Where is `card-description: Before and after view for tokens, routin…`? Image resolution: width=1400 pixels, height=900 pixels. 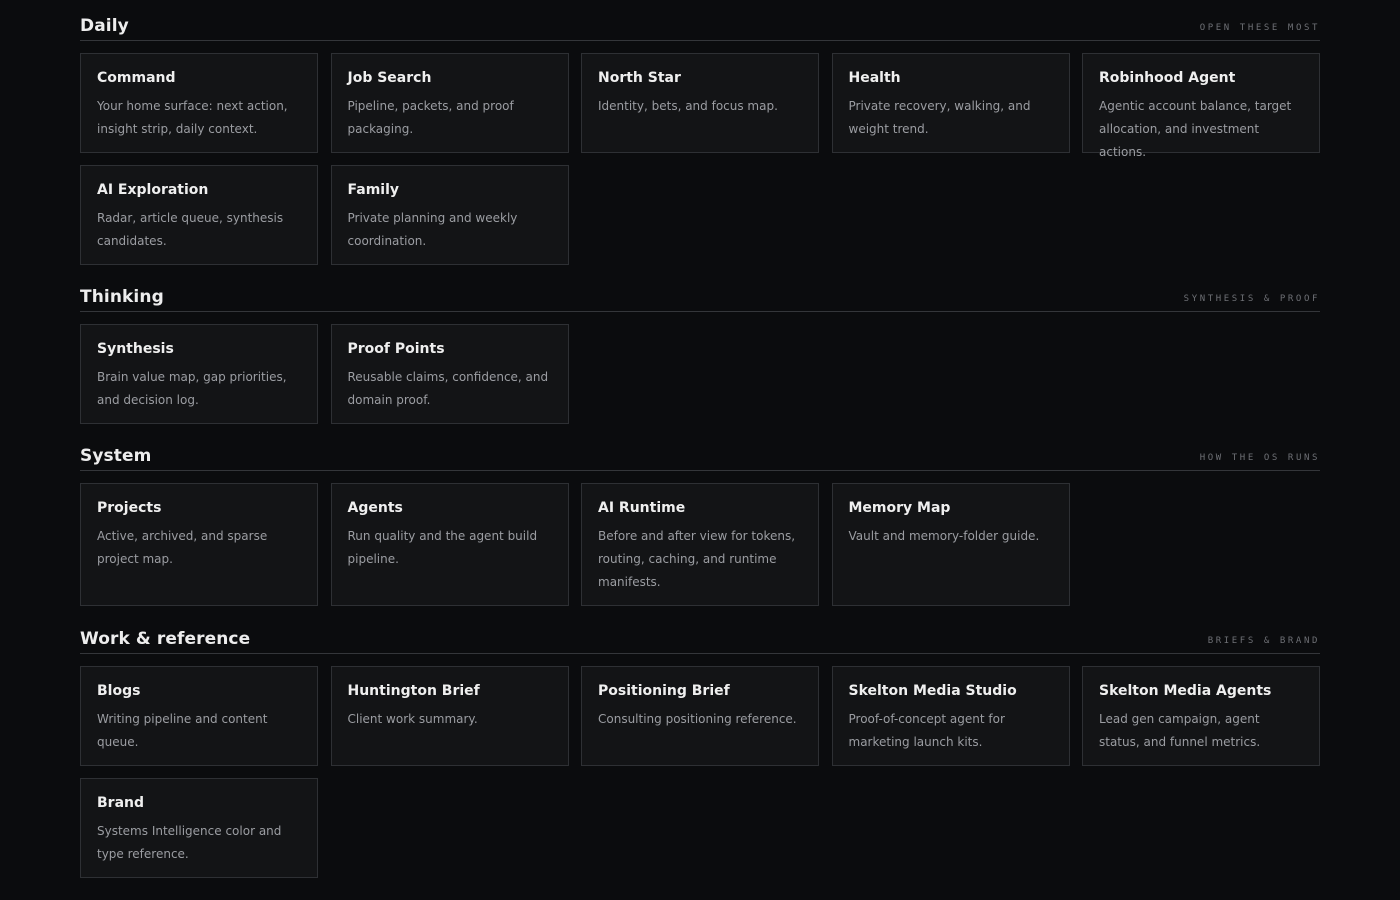
card-description: Before and after view for tokens, routin… is located at coordinates (697, 559).